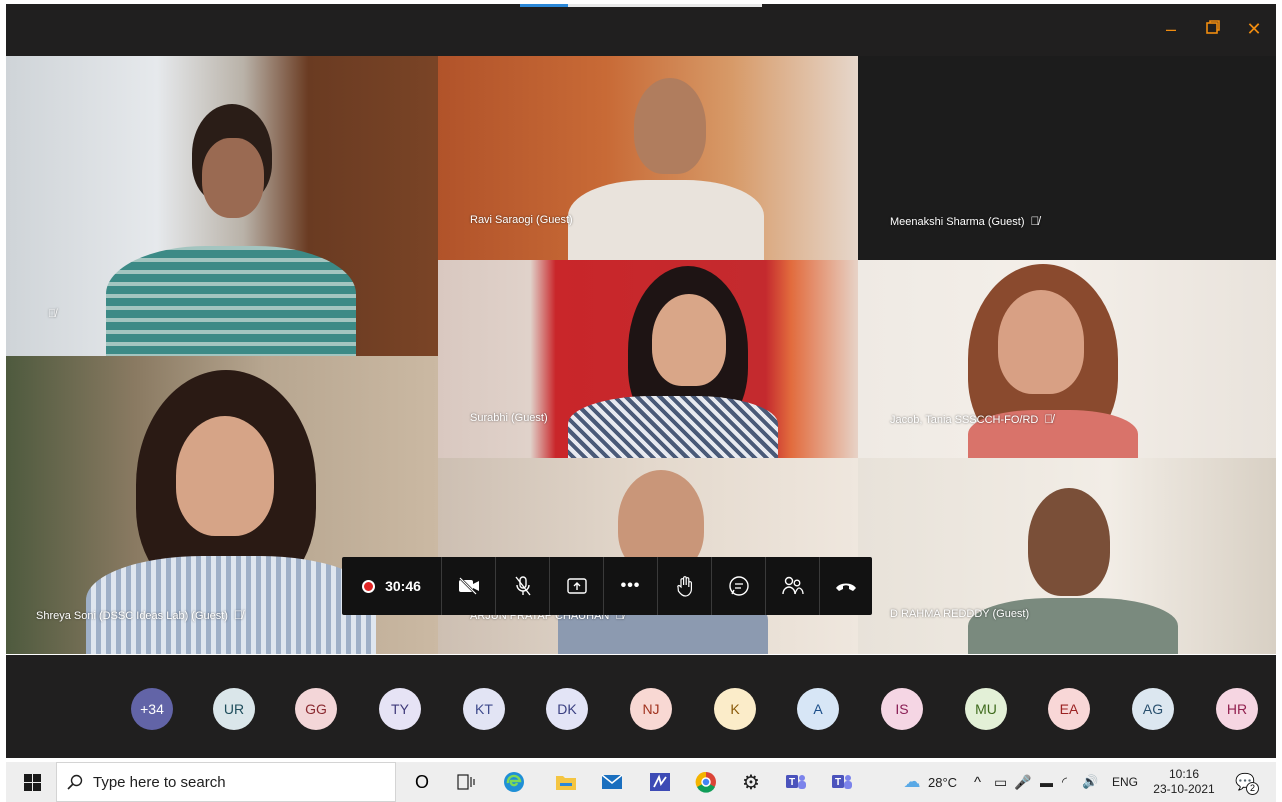 The image size is (1282, 802). Describe the element at coordinates (159, 782) in the screenshot. I see `search-placeholder: Type here to search` at that location.